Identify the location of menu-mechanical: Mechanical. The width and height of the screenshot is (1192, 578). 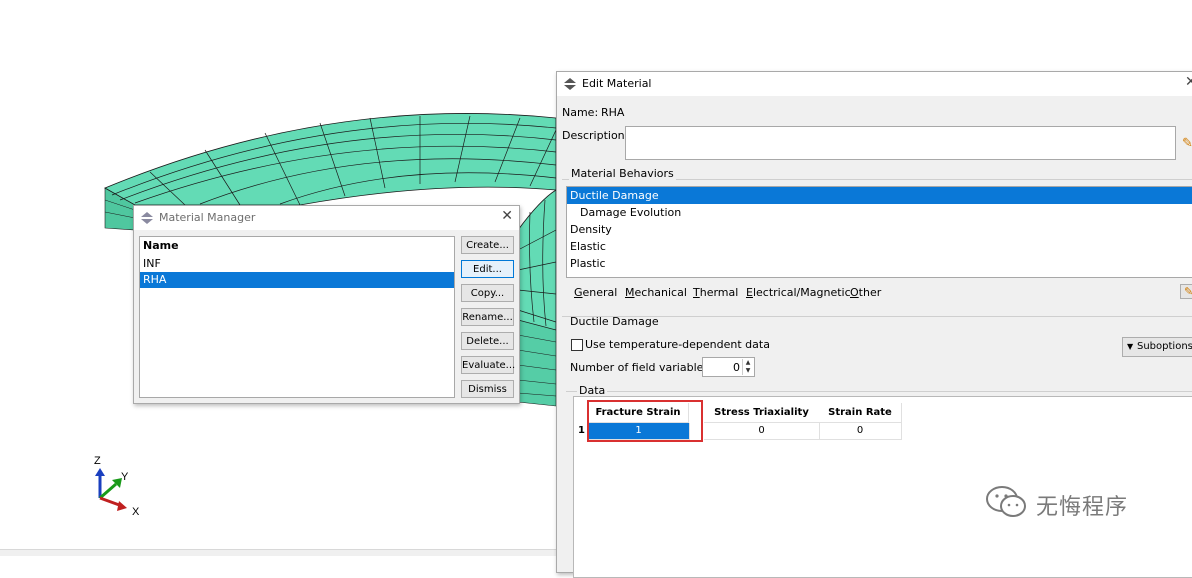
(656, 292).